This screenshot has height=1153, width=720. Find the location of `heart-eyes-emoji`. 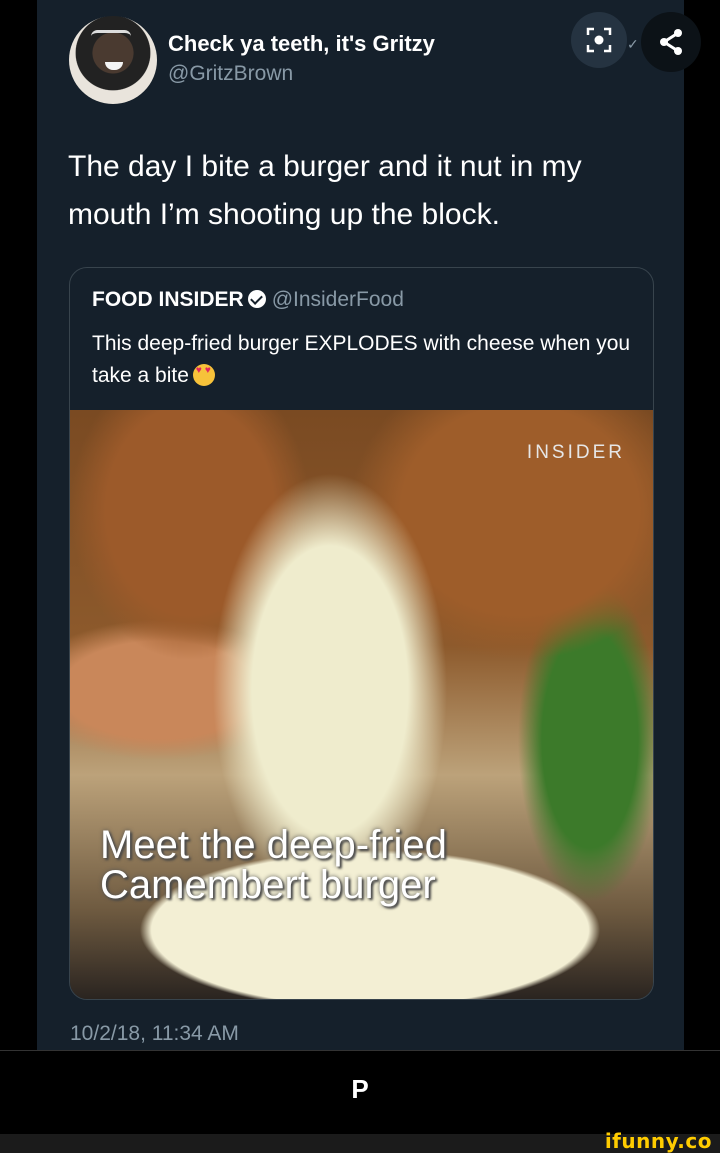

heart-eyes-emoji is located at coordinates (203, 375).